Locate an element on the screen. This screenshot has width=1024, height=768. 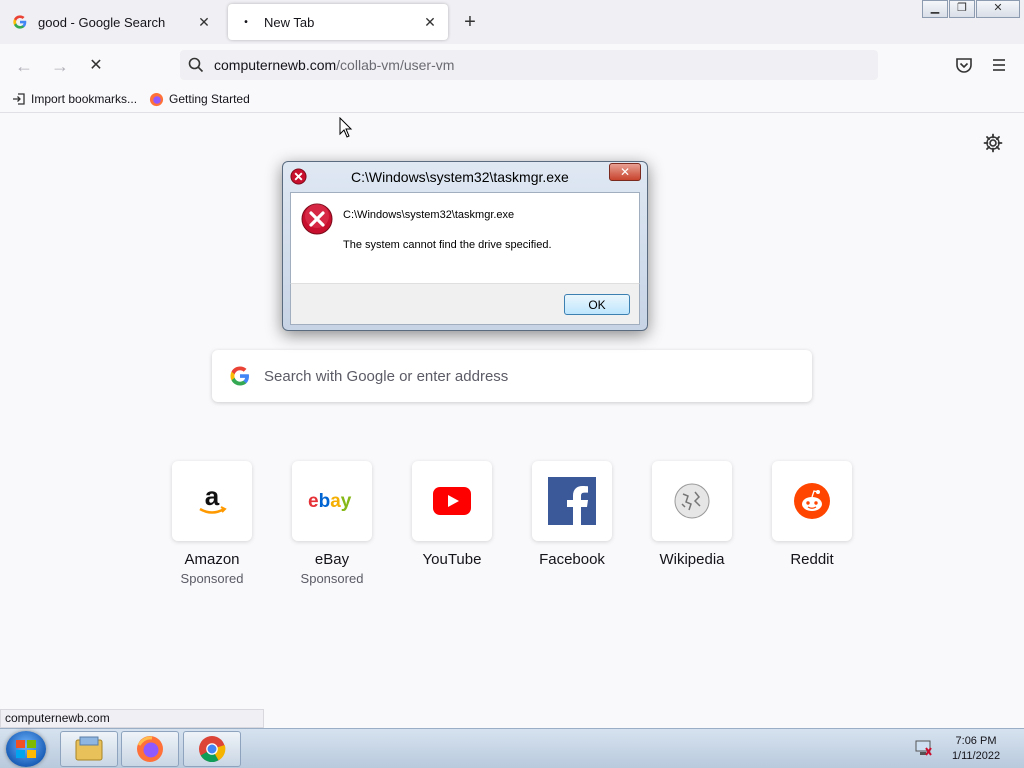
site-name: Wikipedia is located at coordinates (692, 559).